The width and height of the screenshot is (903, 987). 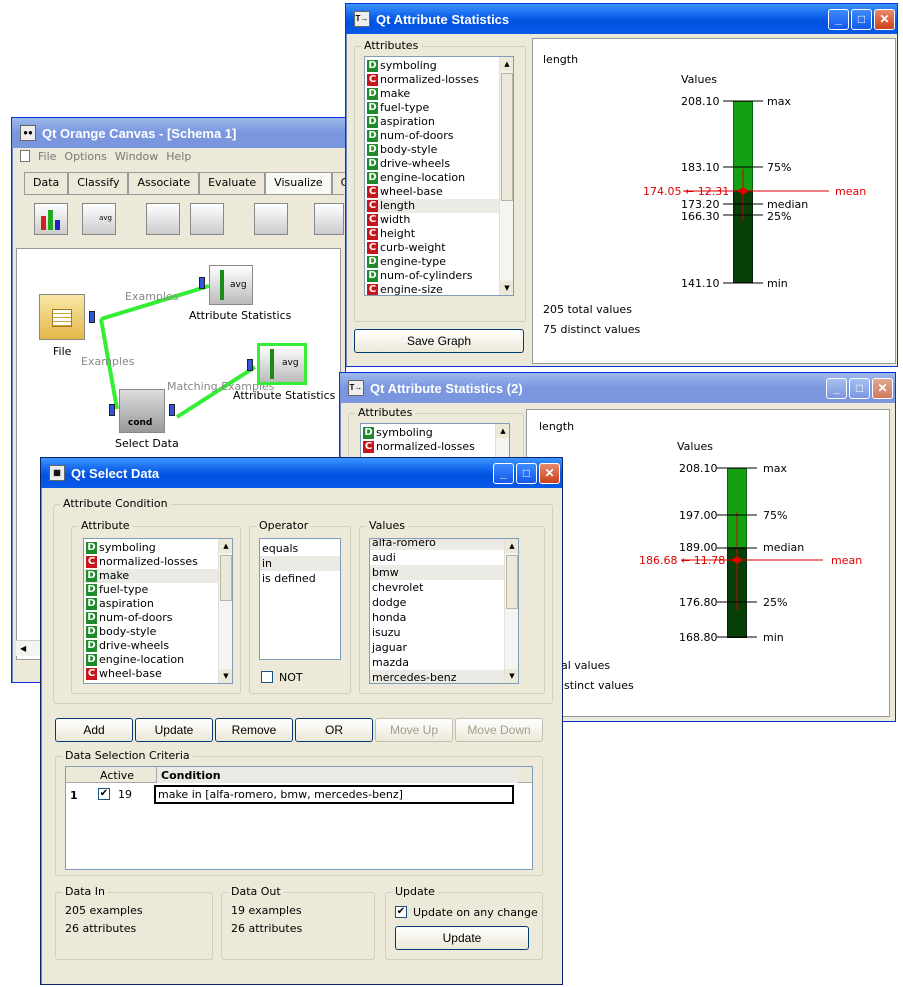 What do you see at coordinates (617, 388) in the screenshot?
I see `attr-stats2-titlebar: T→ Qt Attribute Statistics (2) _ □ ✕` at bounding box center [617, 388].